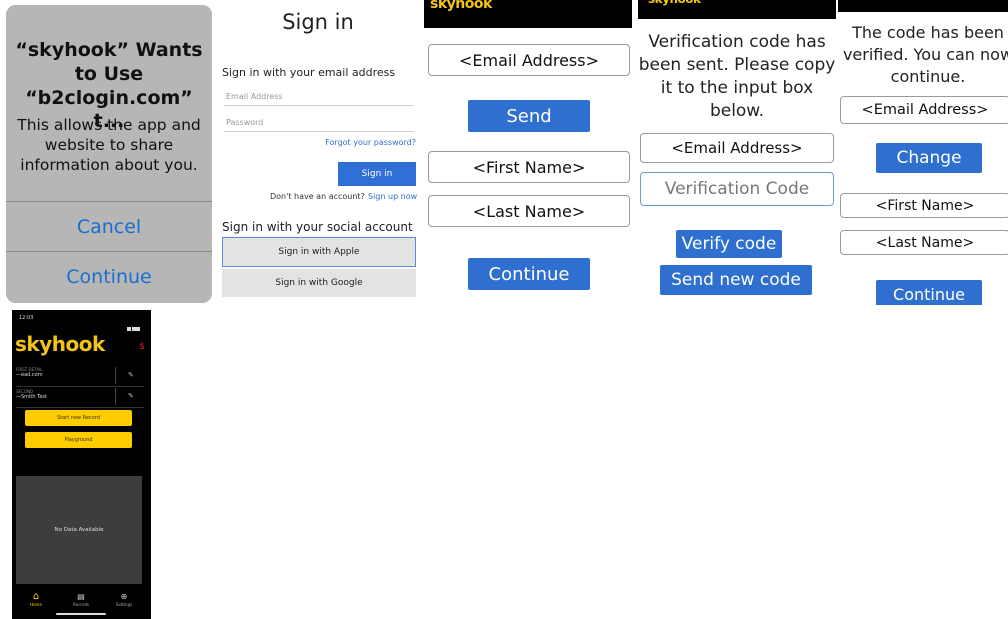 This screenshot has width=1008, height=619. I want to click on email-field: Email Address, so click(254, 96).